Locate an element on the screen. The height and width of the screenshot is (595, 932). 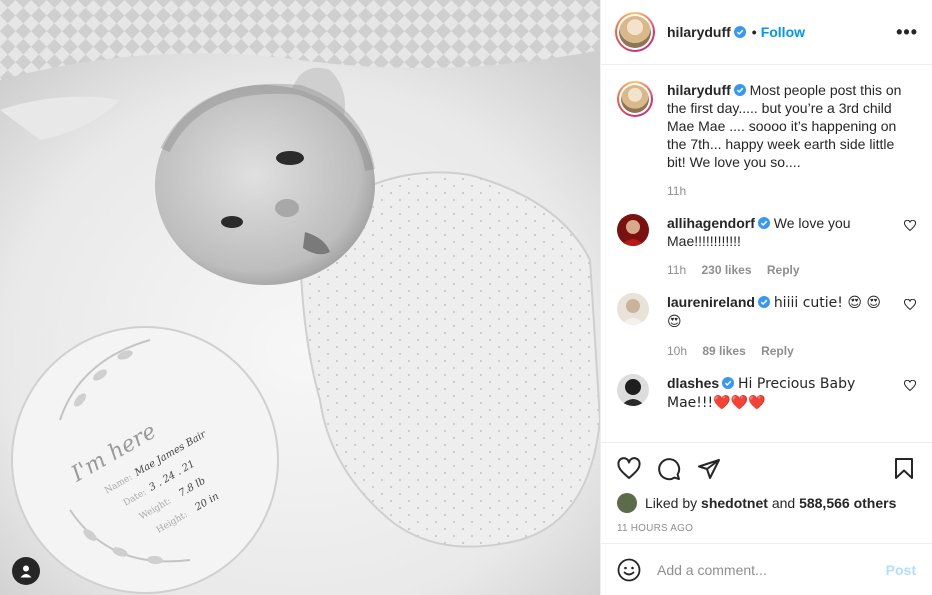
liked-by-prefix: Liked by is located at coordinates (671, 503).